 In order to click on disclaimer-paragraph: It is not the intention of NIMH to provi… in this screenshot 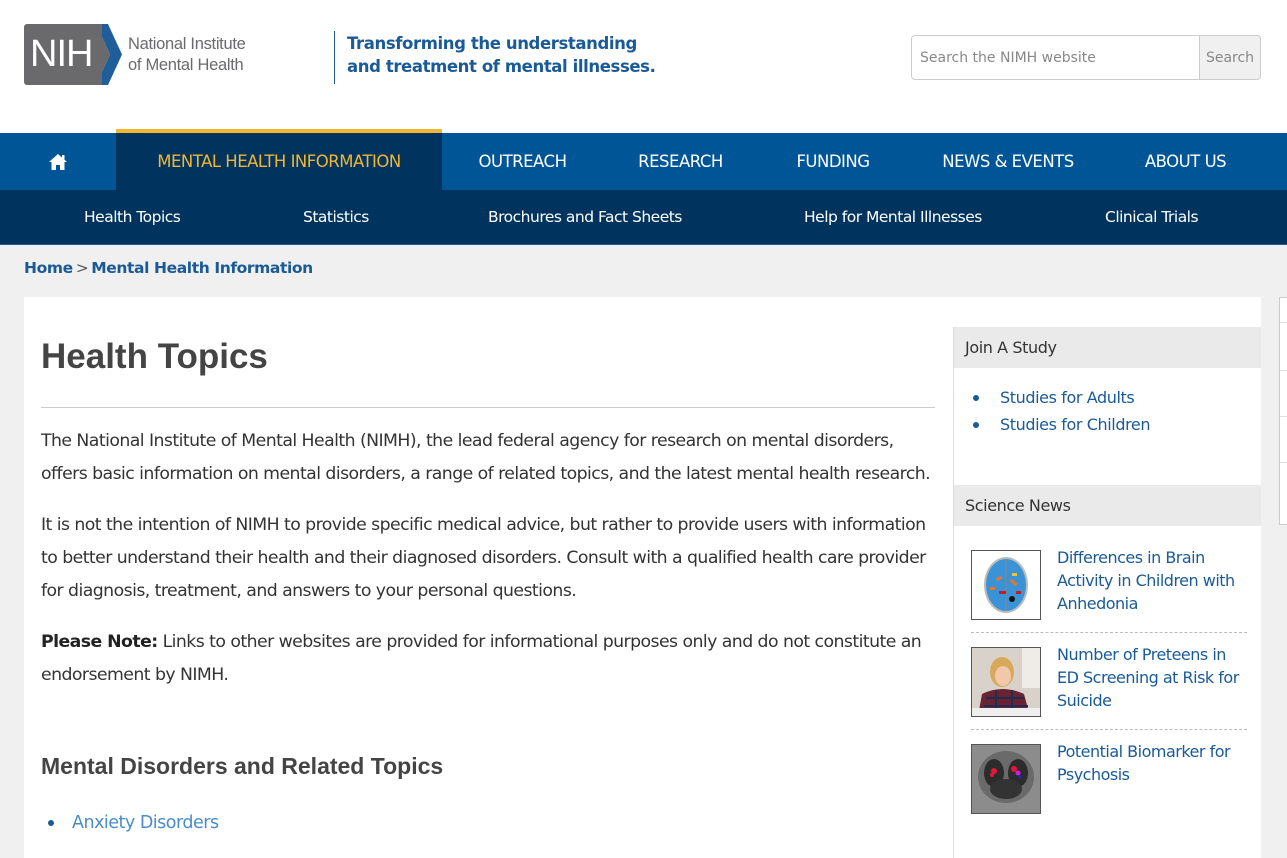, I will do `click(483, 558)`.